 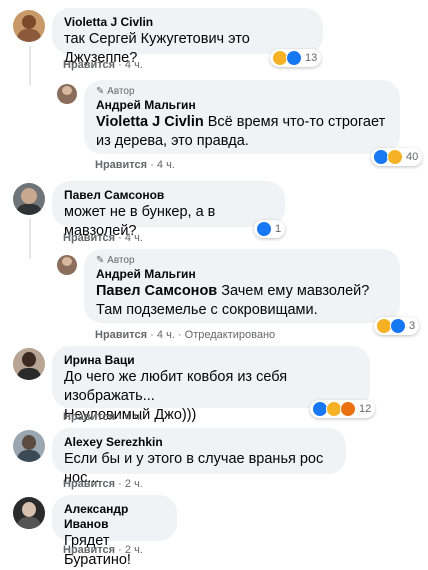 I want to click on comment-author: Alexey Serezhkin, so click(x=199, y=442).